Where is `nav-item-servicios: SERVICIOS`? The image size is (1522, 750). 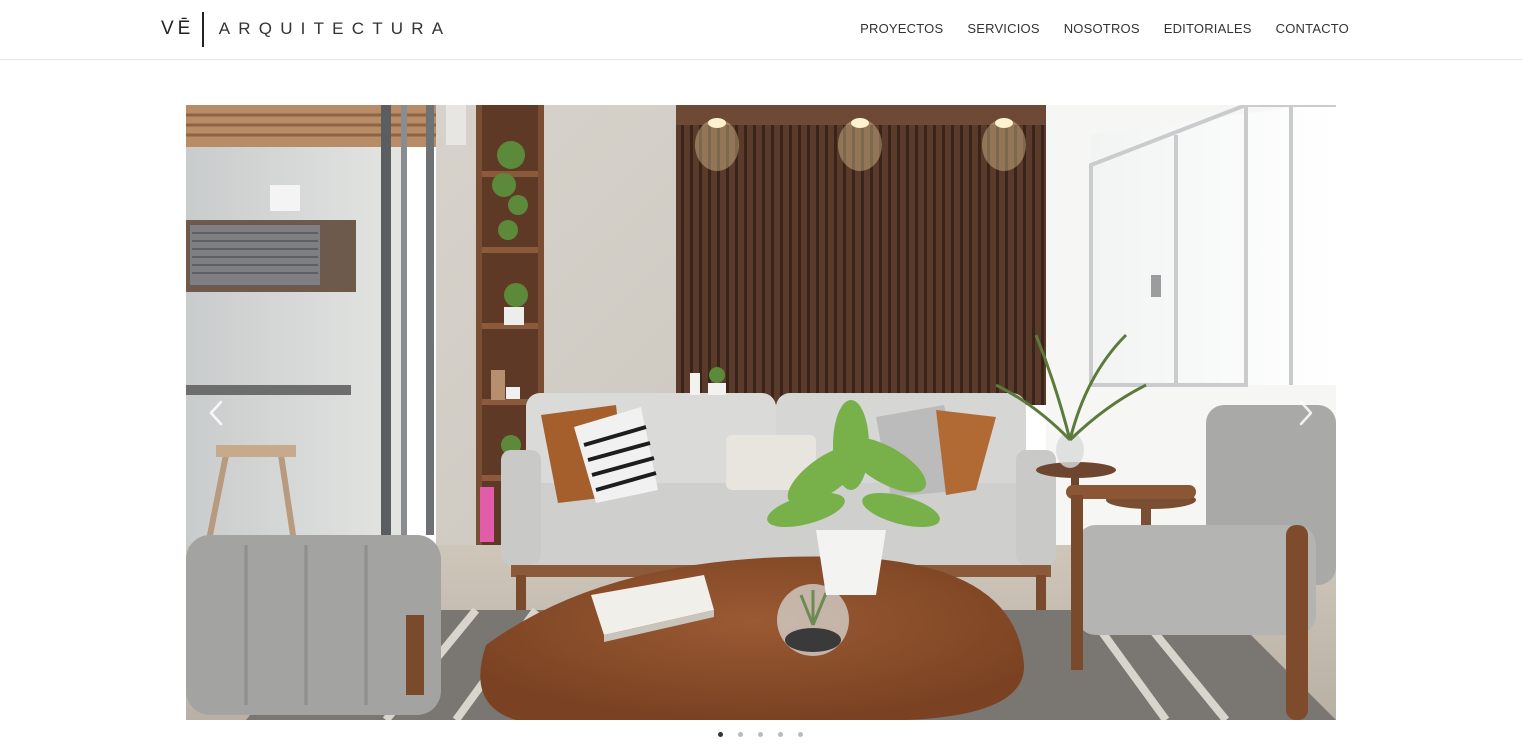
nav-item-servicios: SERVICIOS is located at coordinates (1003, 29).